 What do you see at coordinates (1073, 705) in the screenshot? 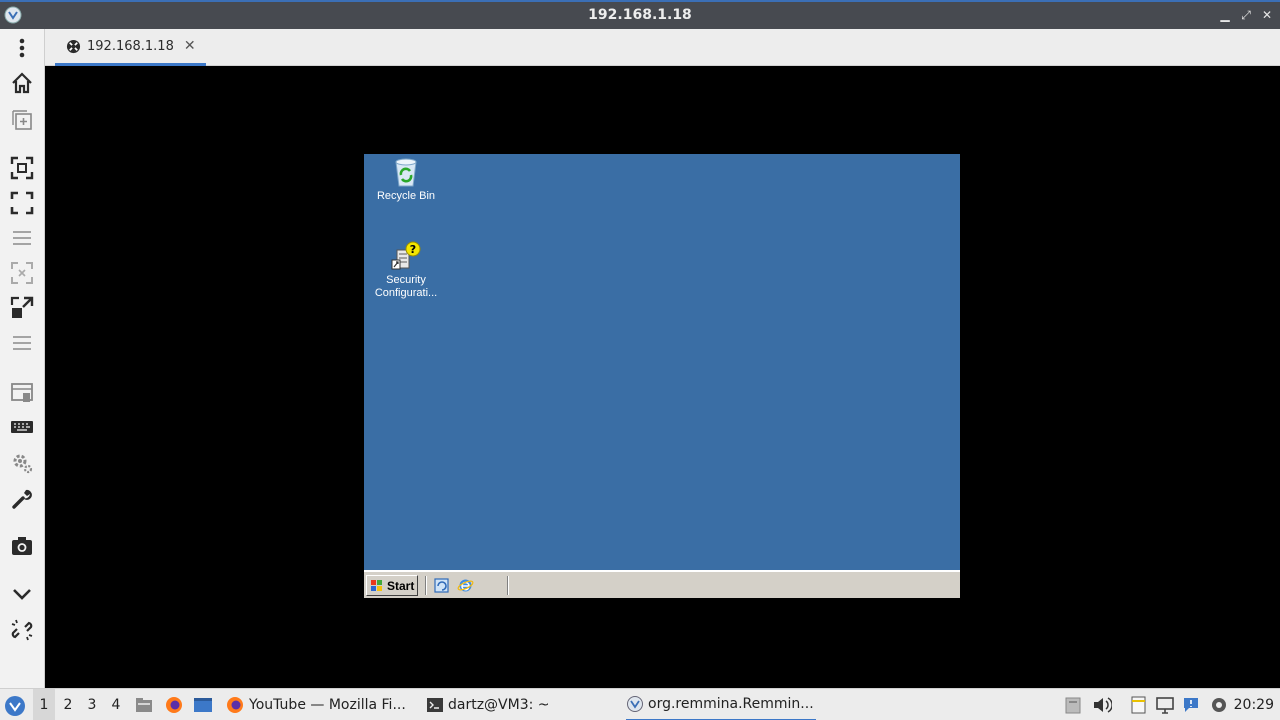
I see `clipboard-icon` at bounding box center [1073, 705].